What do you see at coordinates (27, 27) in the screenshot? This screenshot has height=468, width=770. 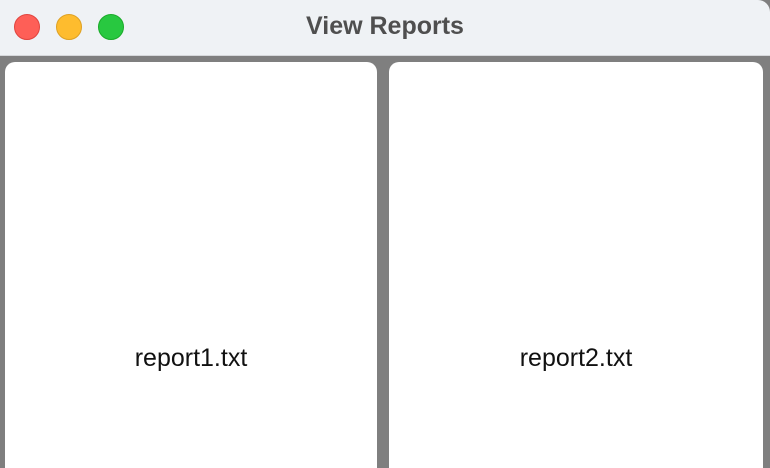 I see `close-window-button` at bounding box center [27, 27].